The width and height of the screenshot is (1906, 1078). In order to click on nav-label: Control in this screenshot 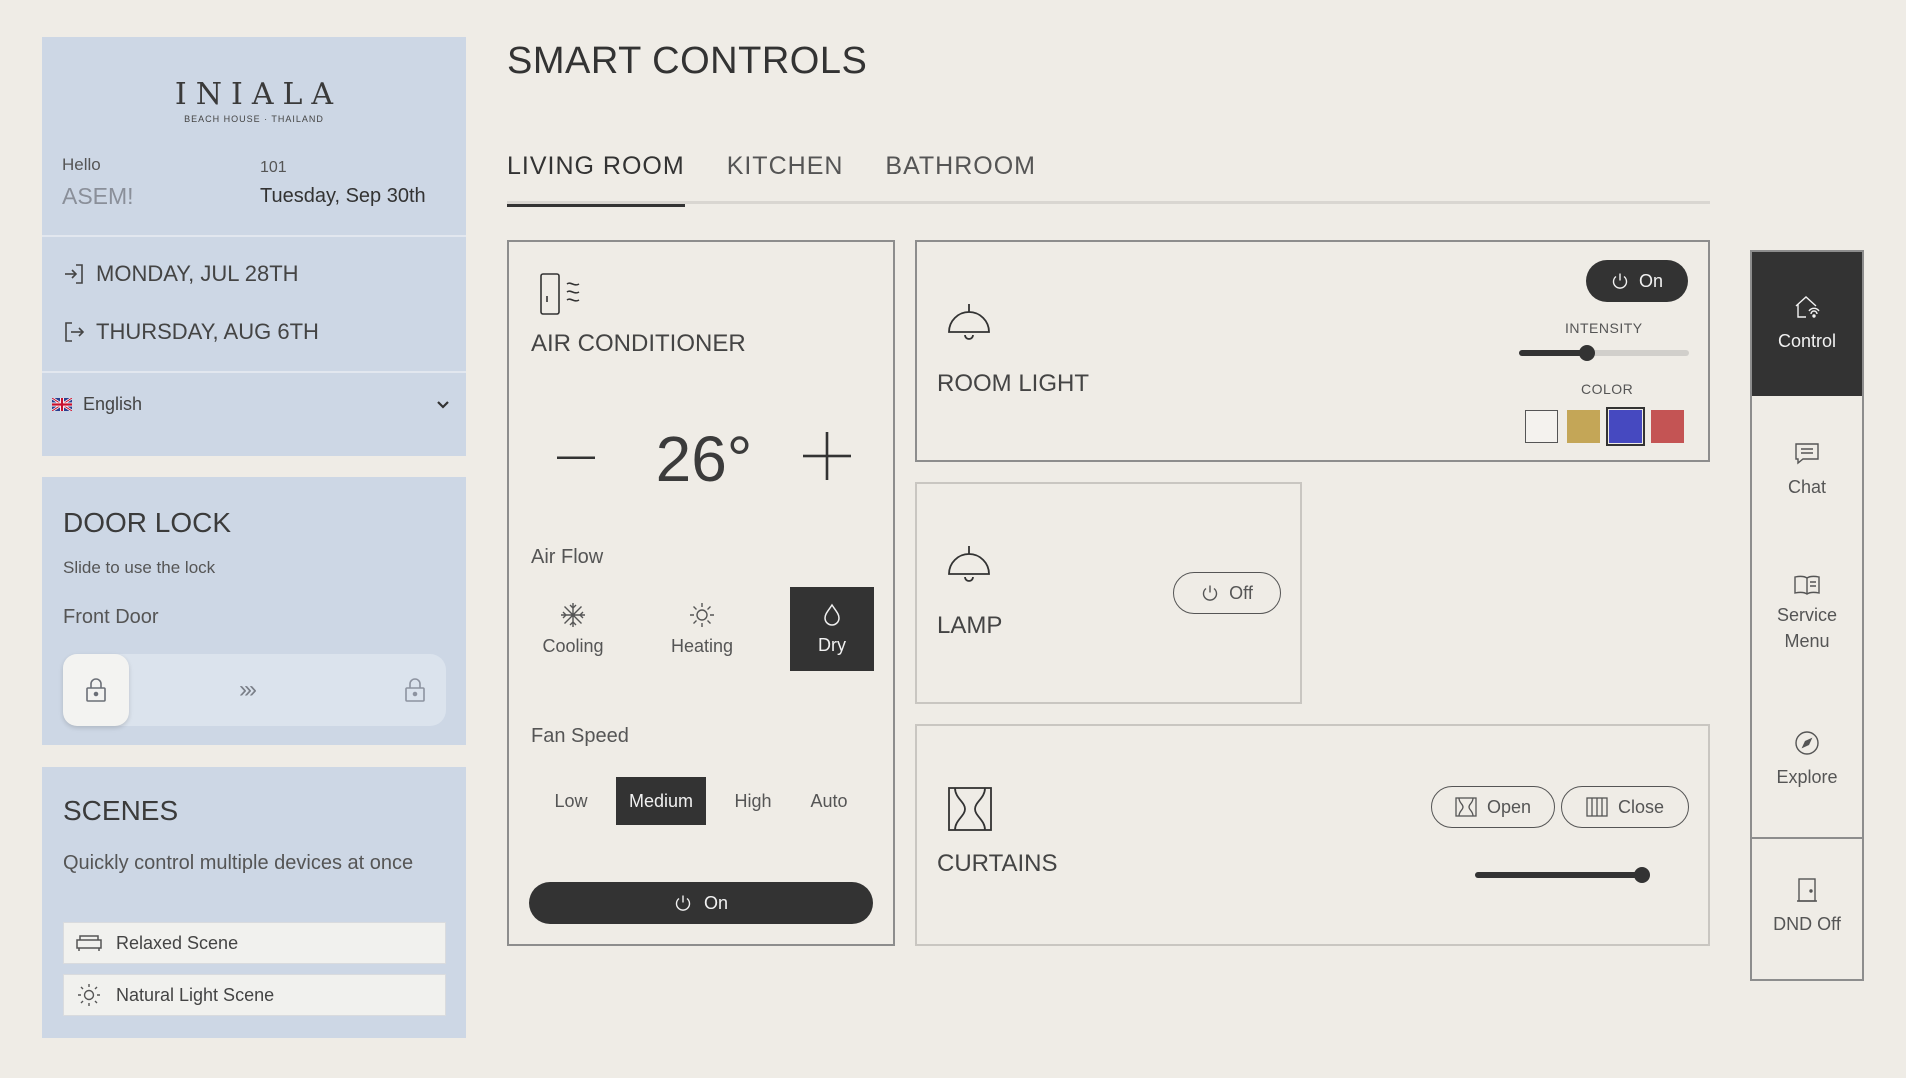, I will do `click(1807, 341)`.